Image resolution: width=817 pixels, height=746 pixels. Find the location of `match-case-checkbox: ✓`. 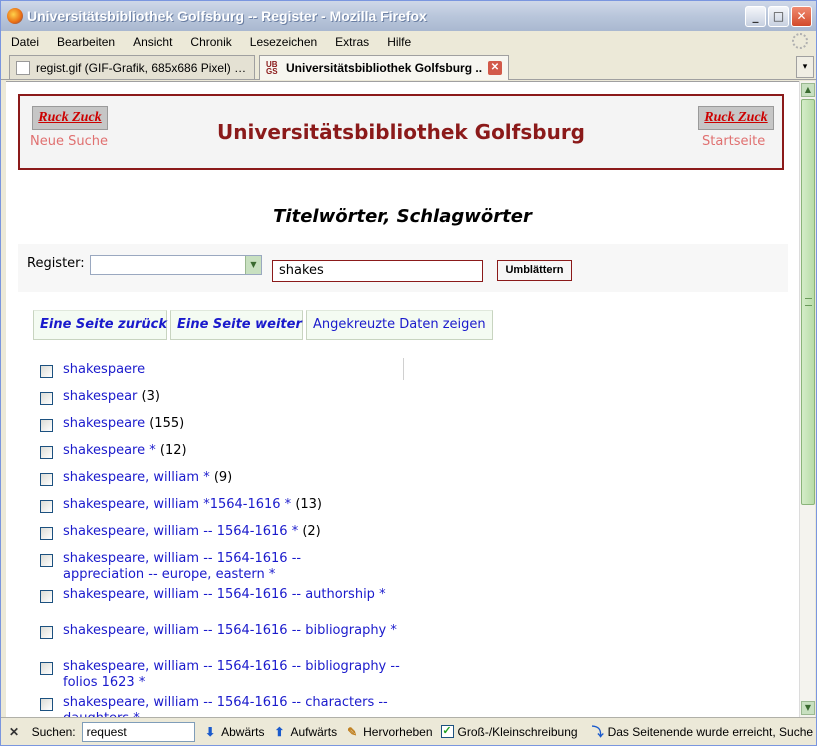

match-case-checkbox: ✓ is located at coordinates (447, 731).